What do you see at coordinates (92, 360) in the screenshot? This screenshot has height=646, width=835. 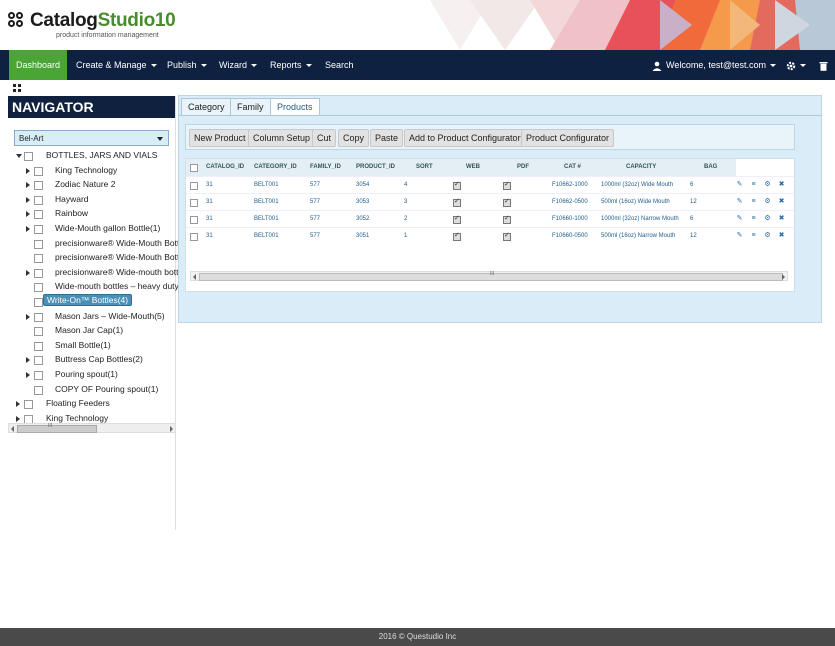 I see `tree-node: Buttress Cap Bottles(2)` at bounding box center [92, 360].